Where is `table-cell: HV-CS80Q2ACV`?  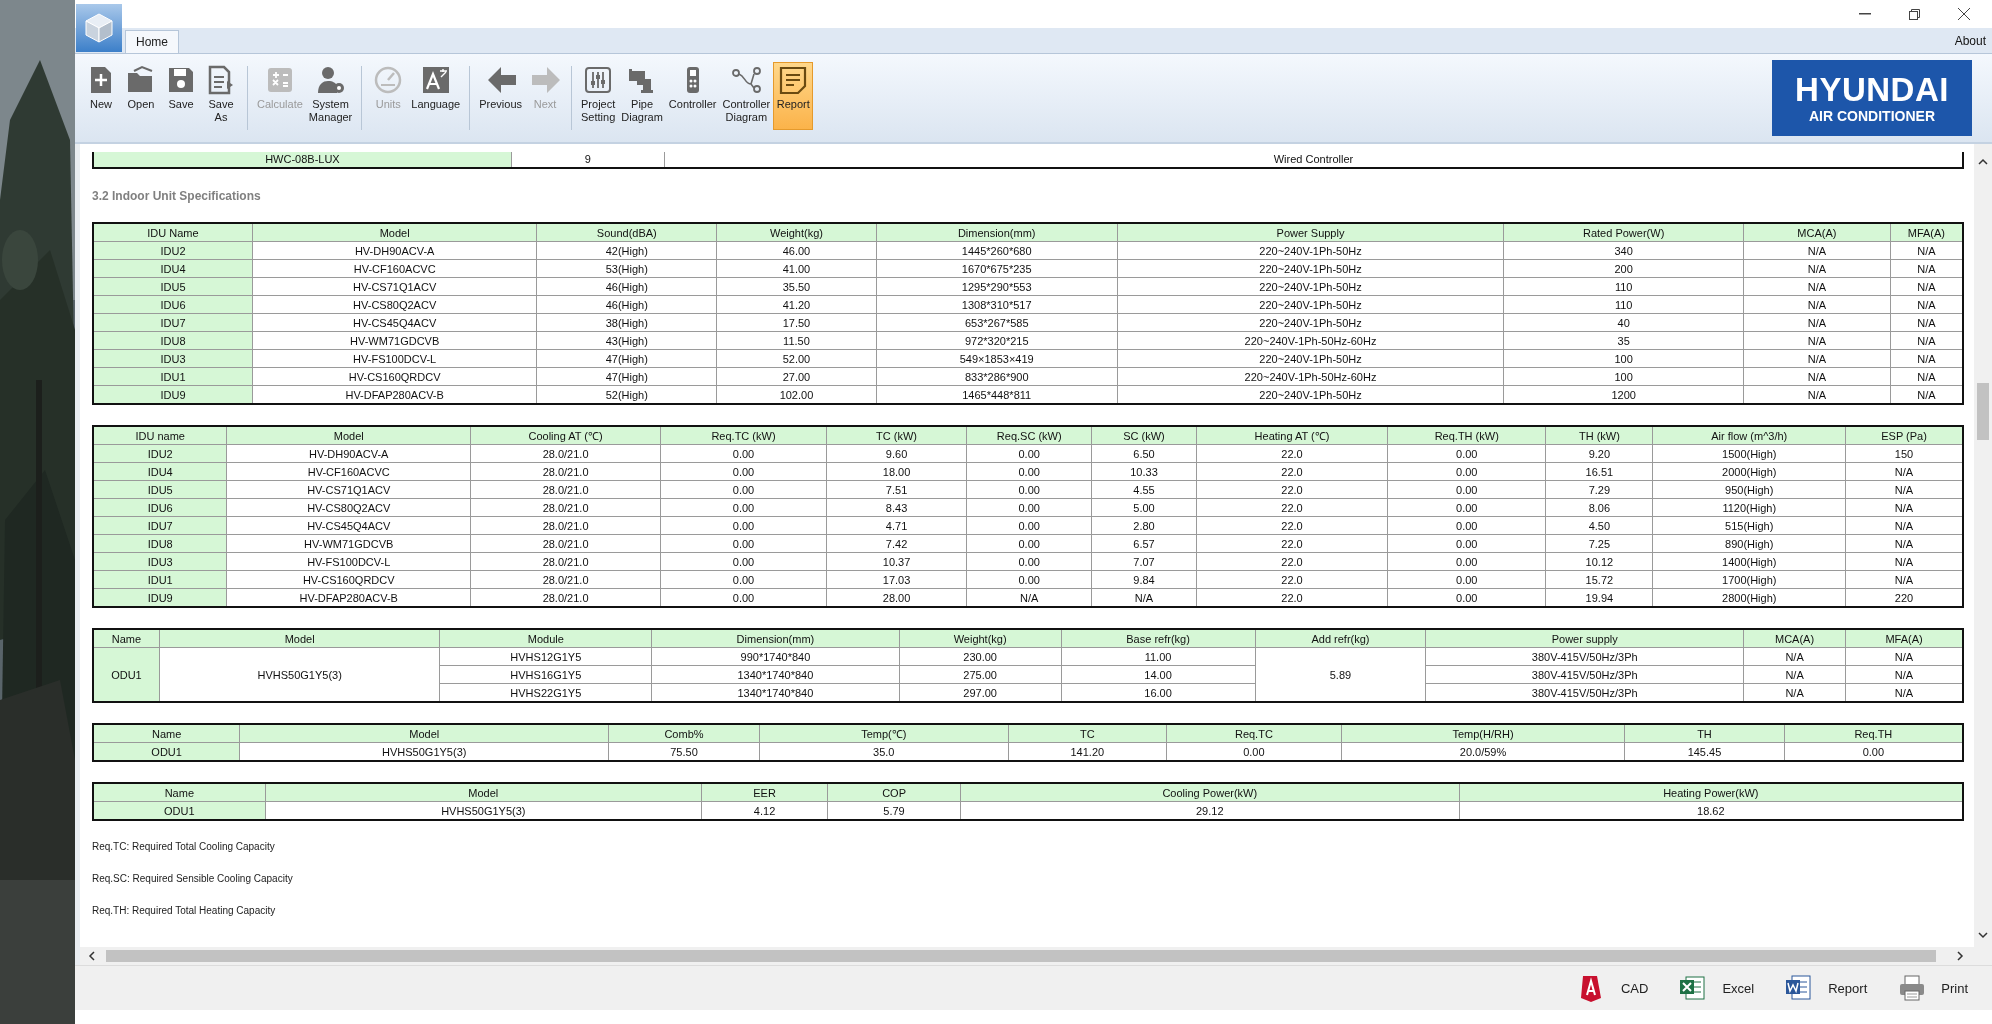
table-cell: HV-CS80Q2ACV is located at coordinates (348, 507).